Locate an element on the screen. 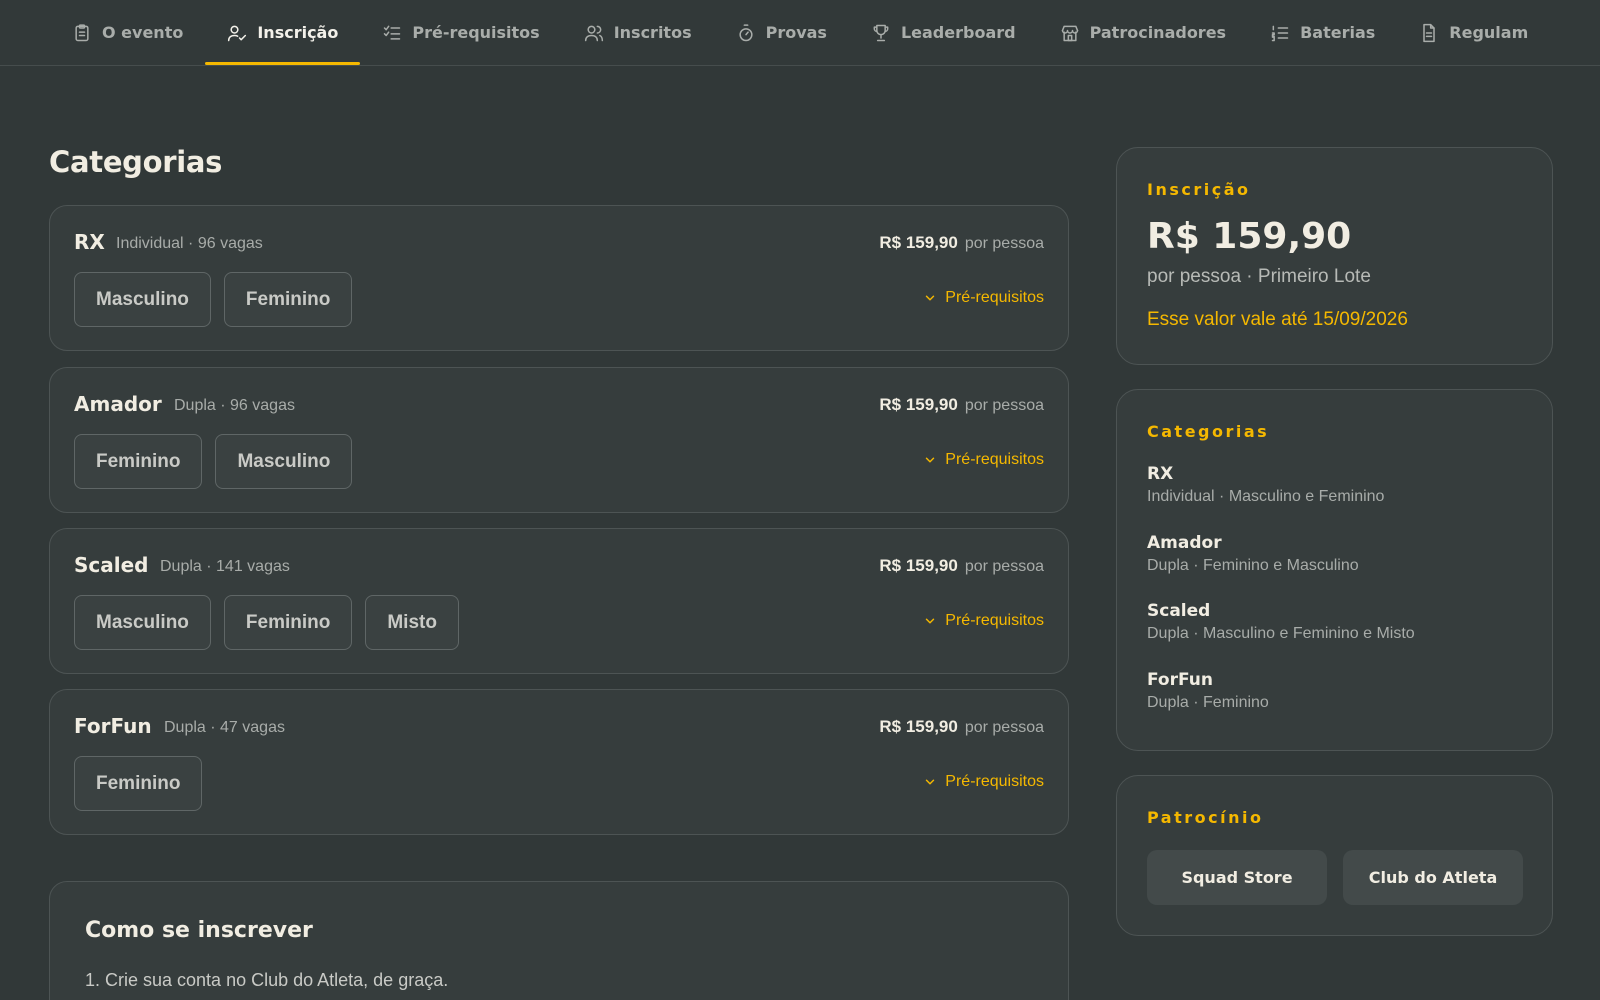 The height and width of the screenshot is (1000, 1600). tab-regulamento: Regulam is located at coordinates (1473, 32).